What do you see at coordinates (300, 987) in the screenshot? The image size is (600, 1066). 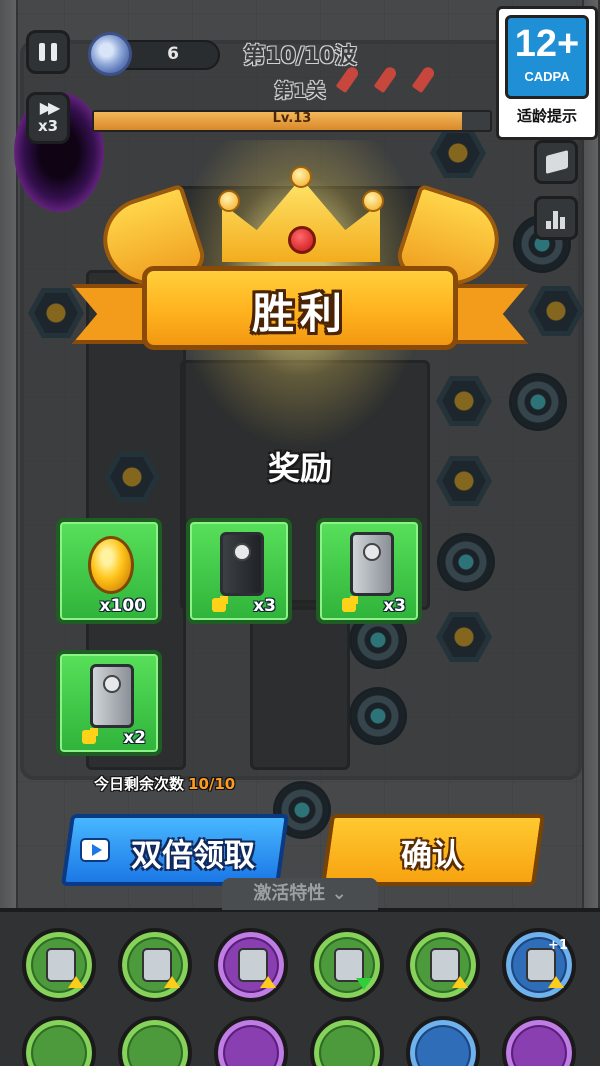 I see `skill-toolbar: +1` at bounding box center [300, 987].